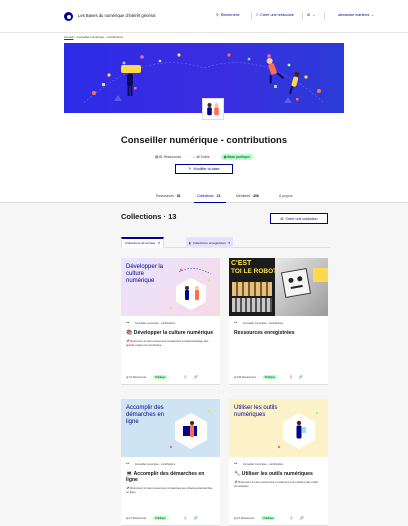 The width and height of the screenshot is (408, 526). I want to click on page-title: Conseiller numérique - contributions, so click(204, 140).